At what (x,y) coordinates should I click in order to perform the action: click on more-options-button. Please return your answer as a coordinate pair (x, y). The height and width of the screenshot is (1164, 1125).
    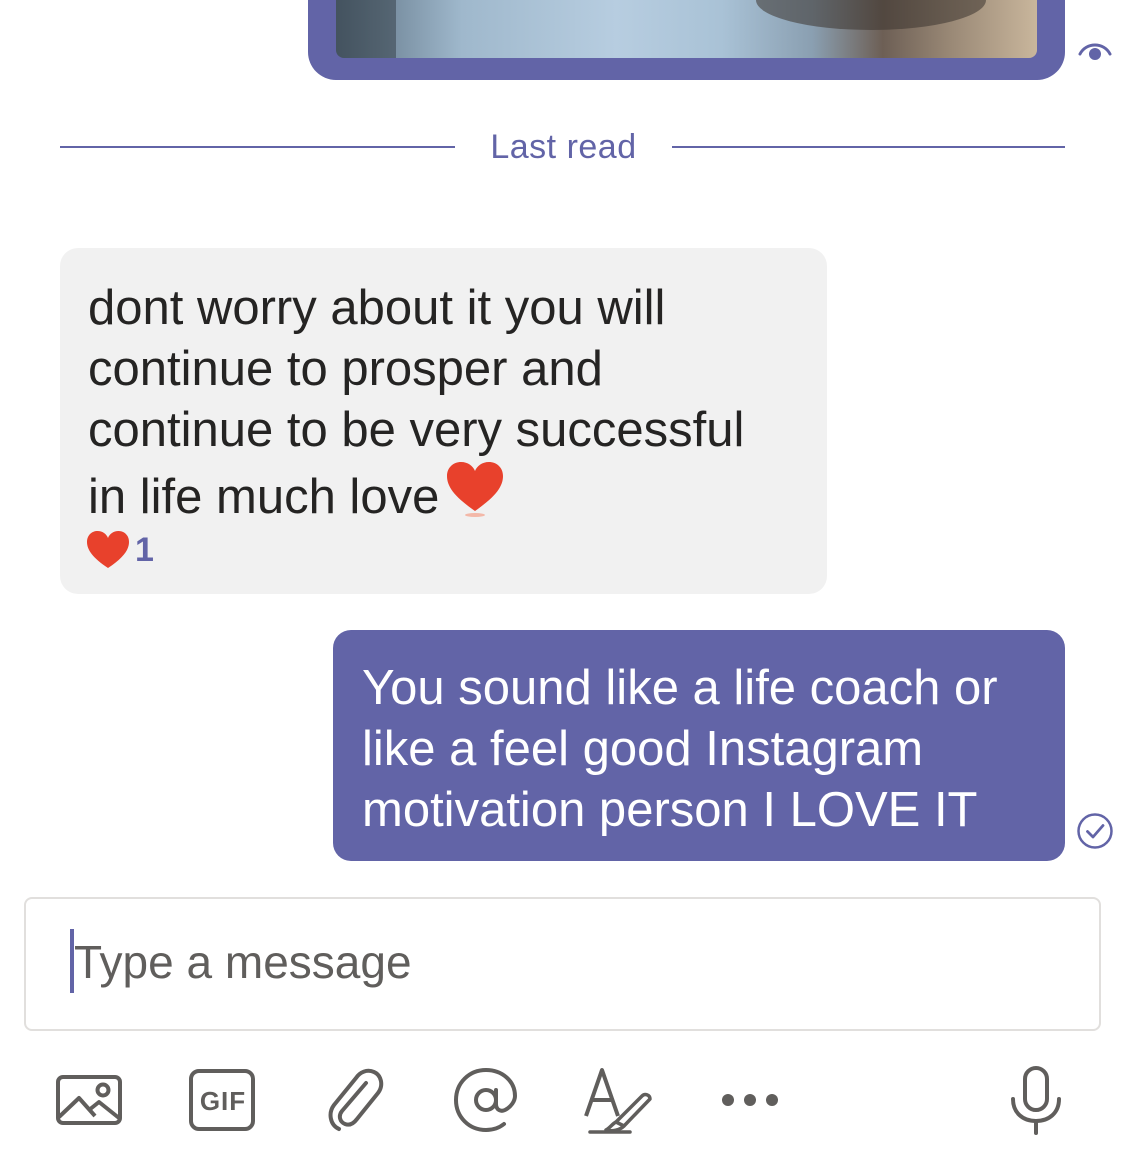
    Looking at the image, I should click on (750, 1100).